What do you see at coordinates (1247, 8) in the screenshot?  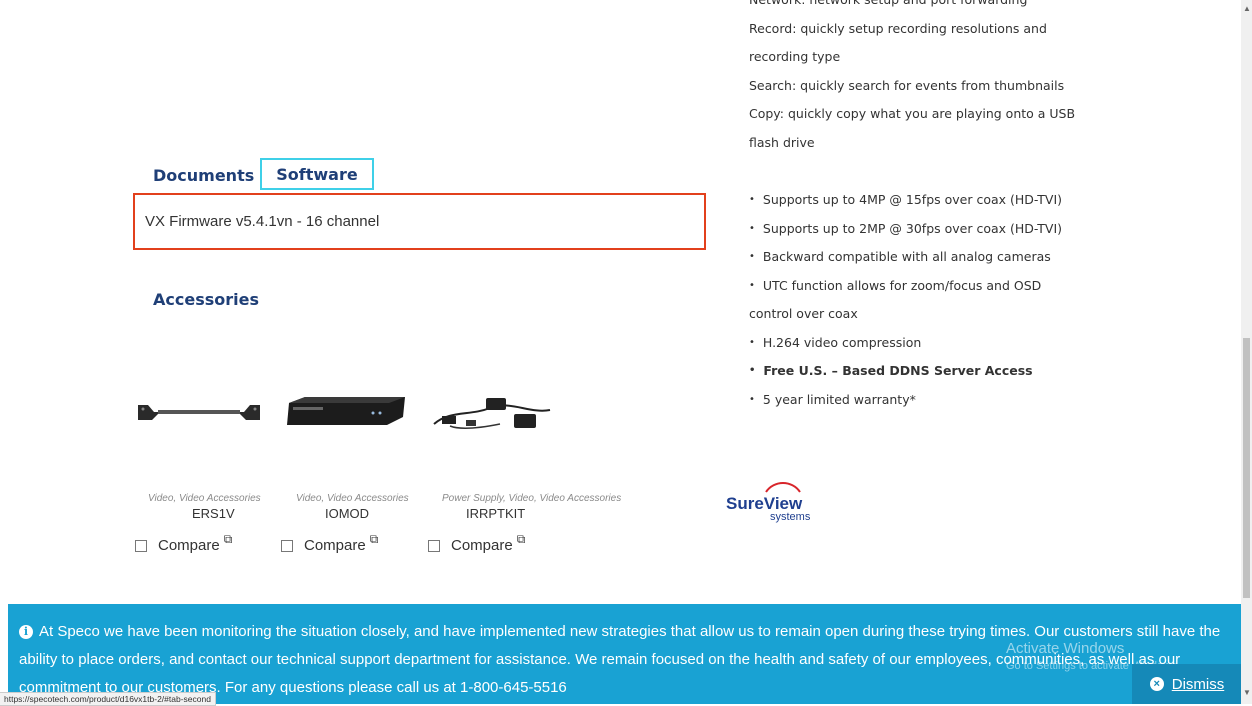 I see `scroll-up-icon: ▲` at bounding box center [1247, 8].